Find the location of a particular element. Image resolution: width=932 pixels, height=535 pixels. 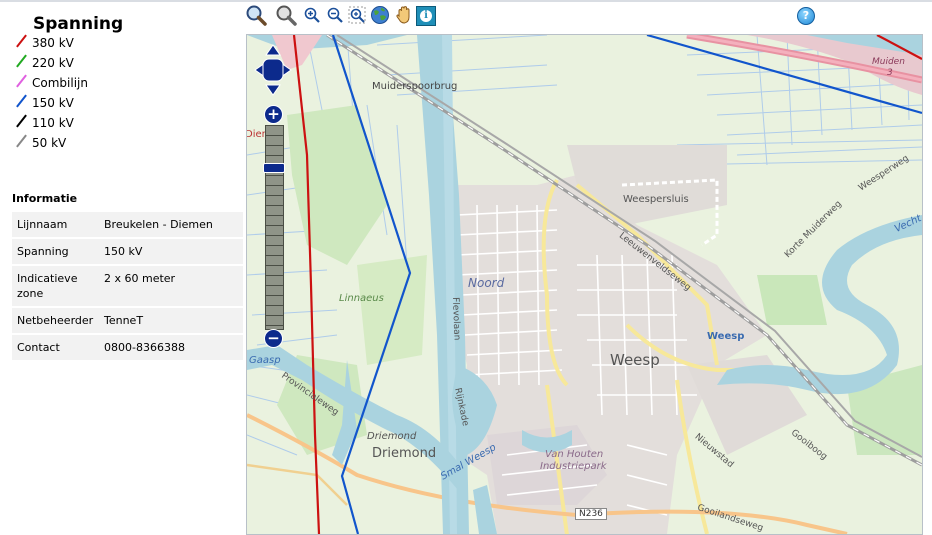

zoom-in-button is located at coordinates (312, 15).